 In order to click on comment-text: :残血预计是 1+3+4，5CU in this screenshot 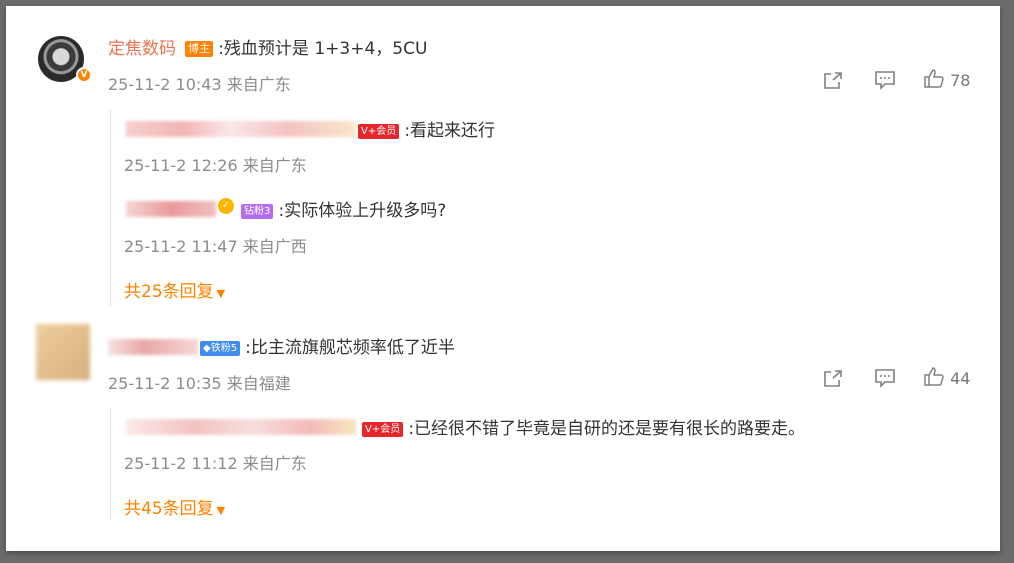, I will do `click(323, 49)`.